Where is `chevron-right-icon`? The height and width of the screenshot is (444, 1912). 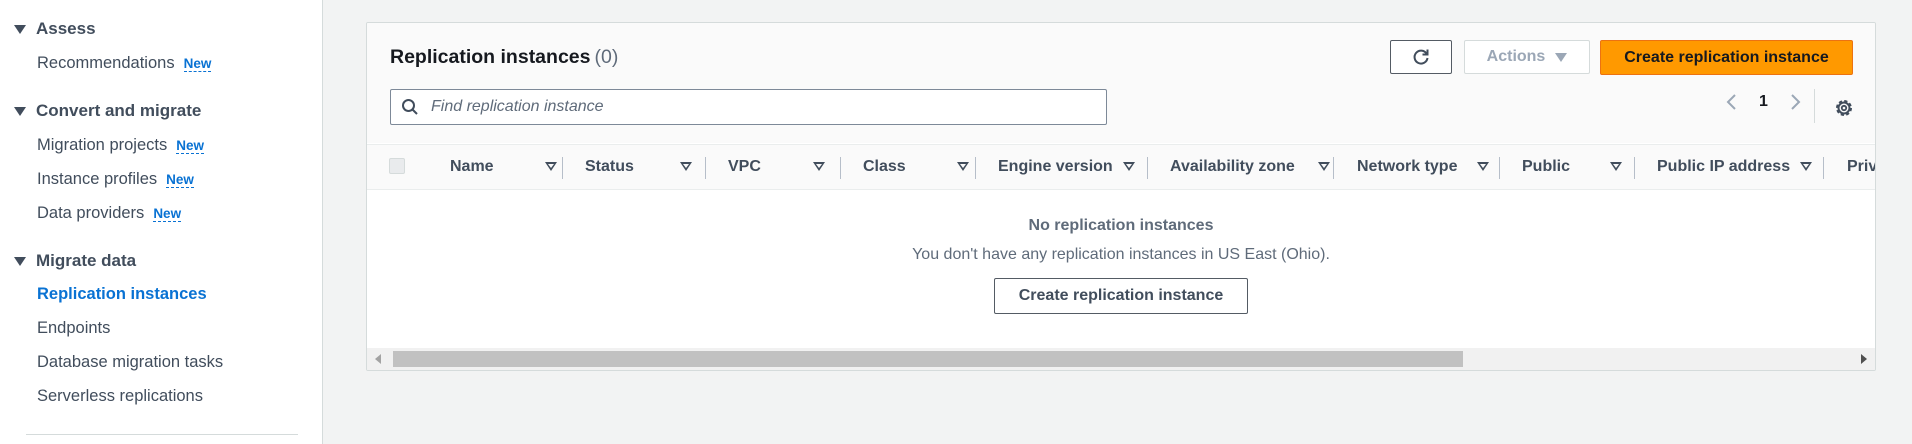 chevron-right-icon is located at coordinates (1795, 102).